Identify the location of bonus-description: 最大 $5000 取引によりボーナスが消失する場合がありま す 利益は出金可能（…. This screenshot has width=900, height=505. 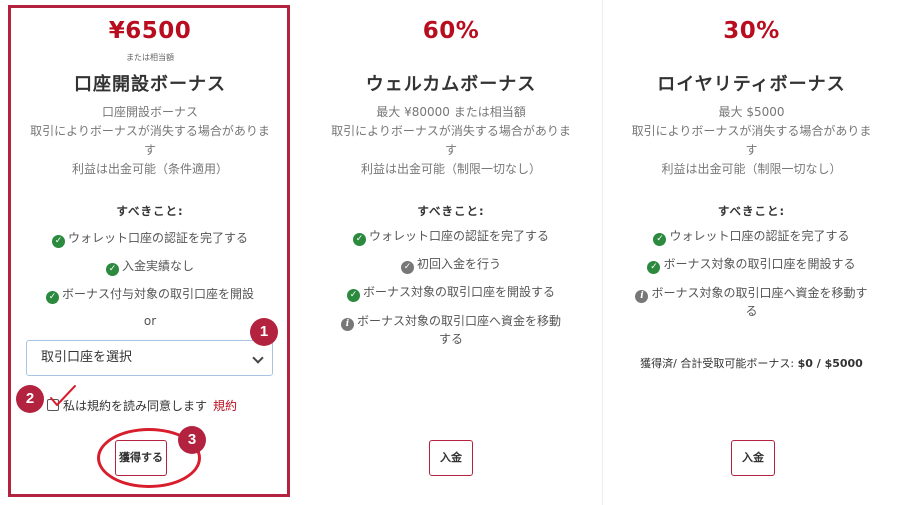
(751, 141).